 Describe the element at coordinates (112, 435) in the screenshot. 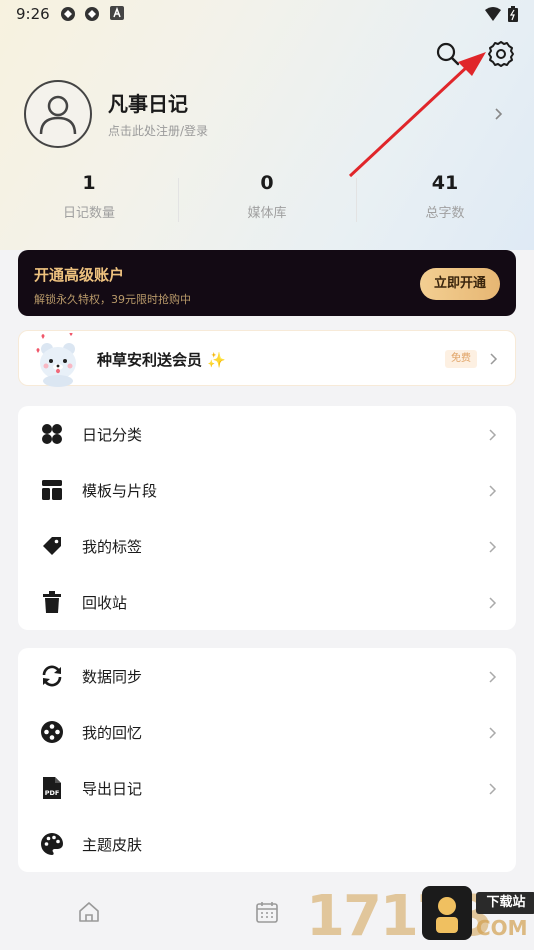

I see `menu-item-label: 日记分类` at that location.